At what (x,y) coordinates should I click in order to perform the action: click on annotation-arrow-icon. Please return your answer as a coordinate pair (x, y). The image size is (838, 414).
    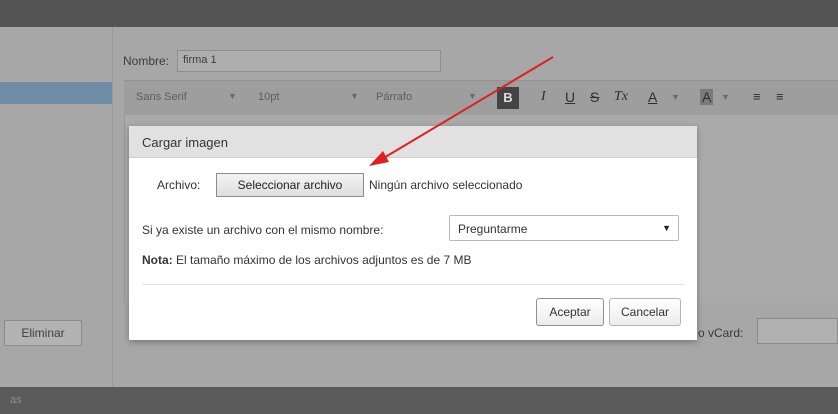
    Looking at the image, I should click on (461, 111).